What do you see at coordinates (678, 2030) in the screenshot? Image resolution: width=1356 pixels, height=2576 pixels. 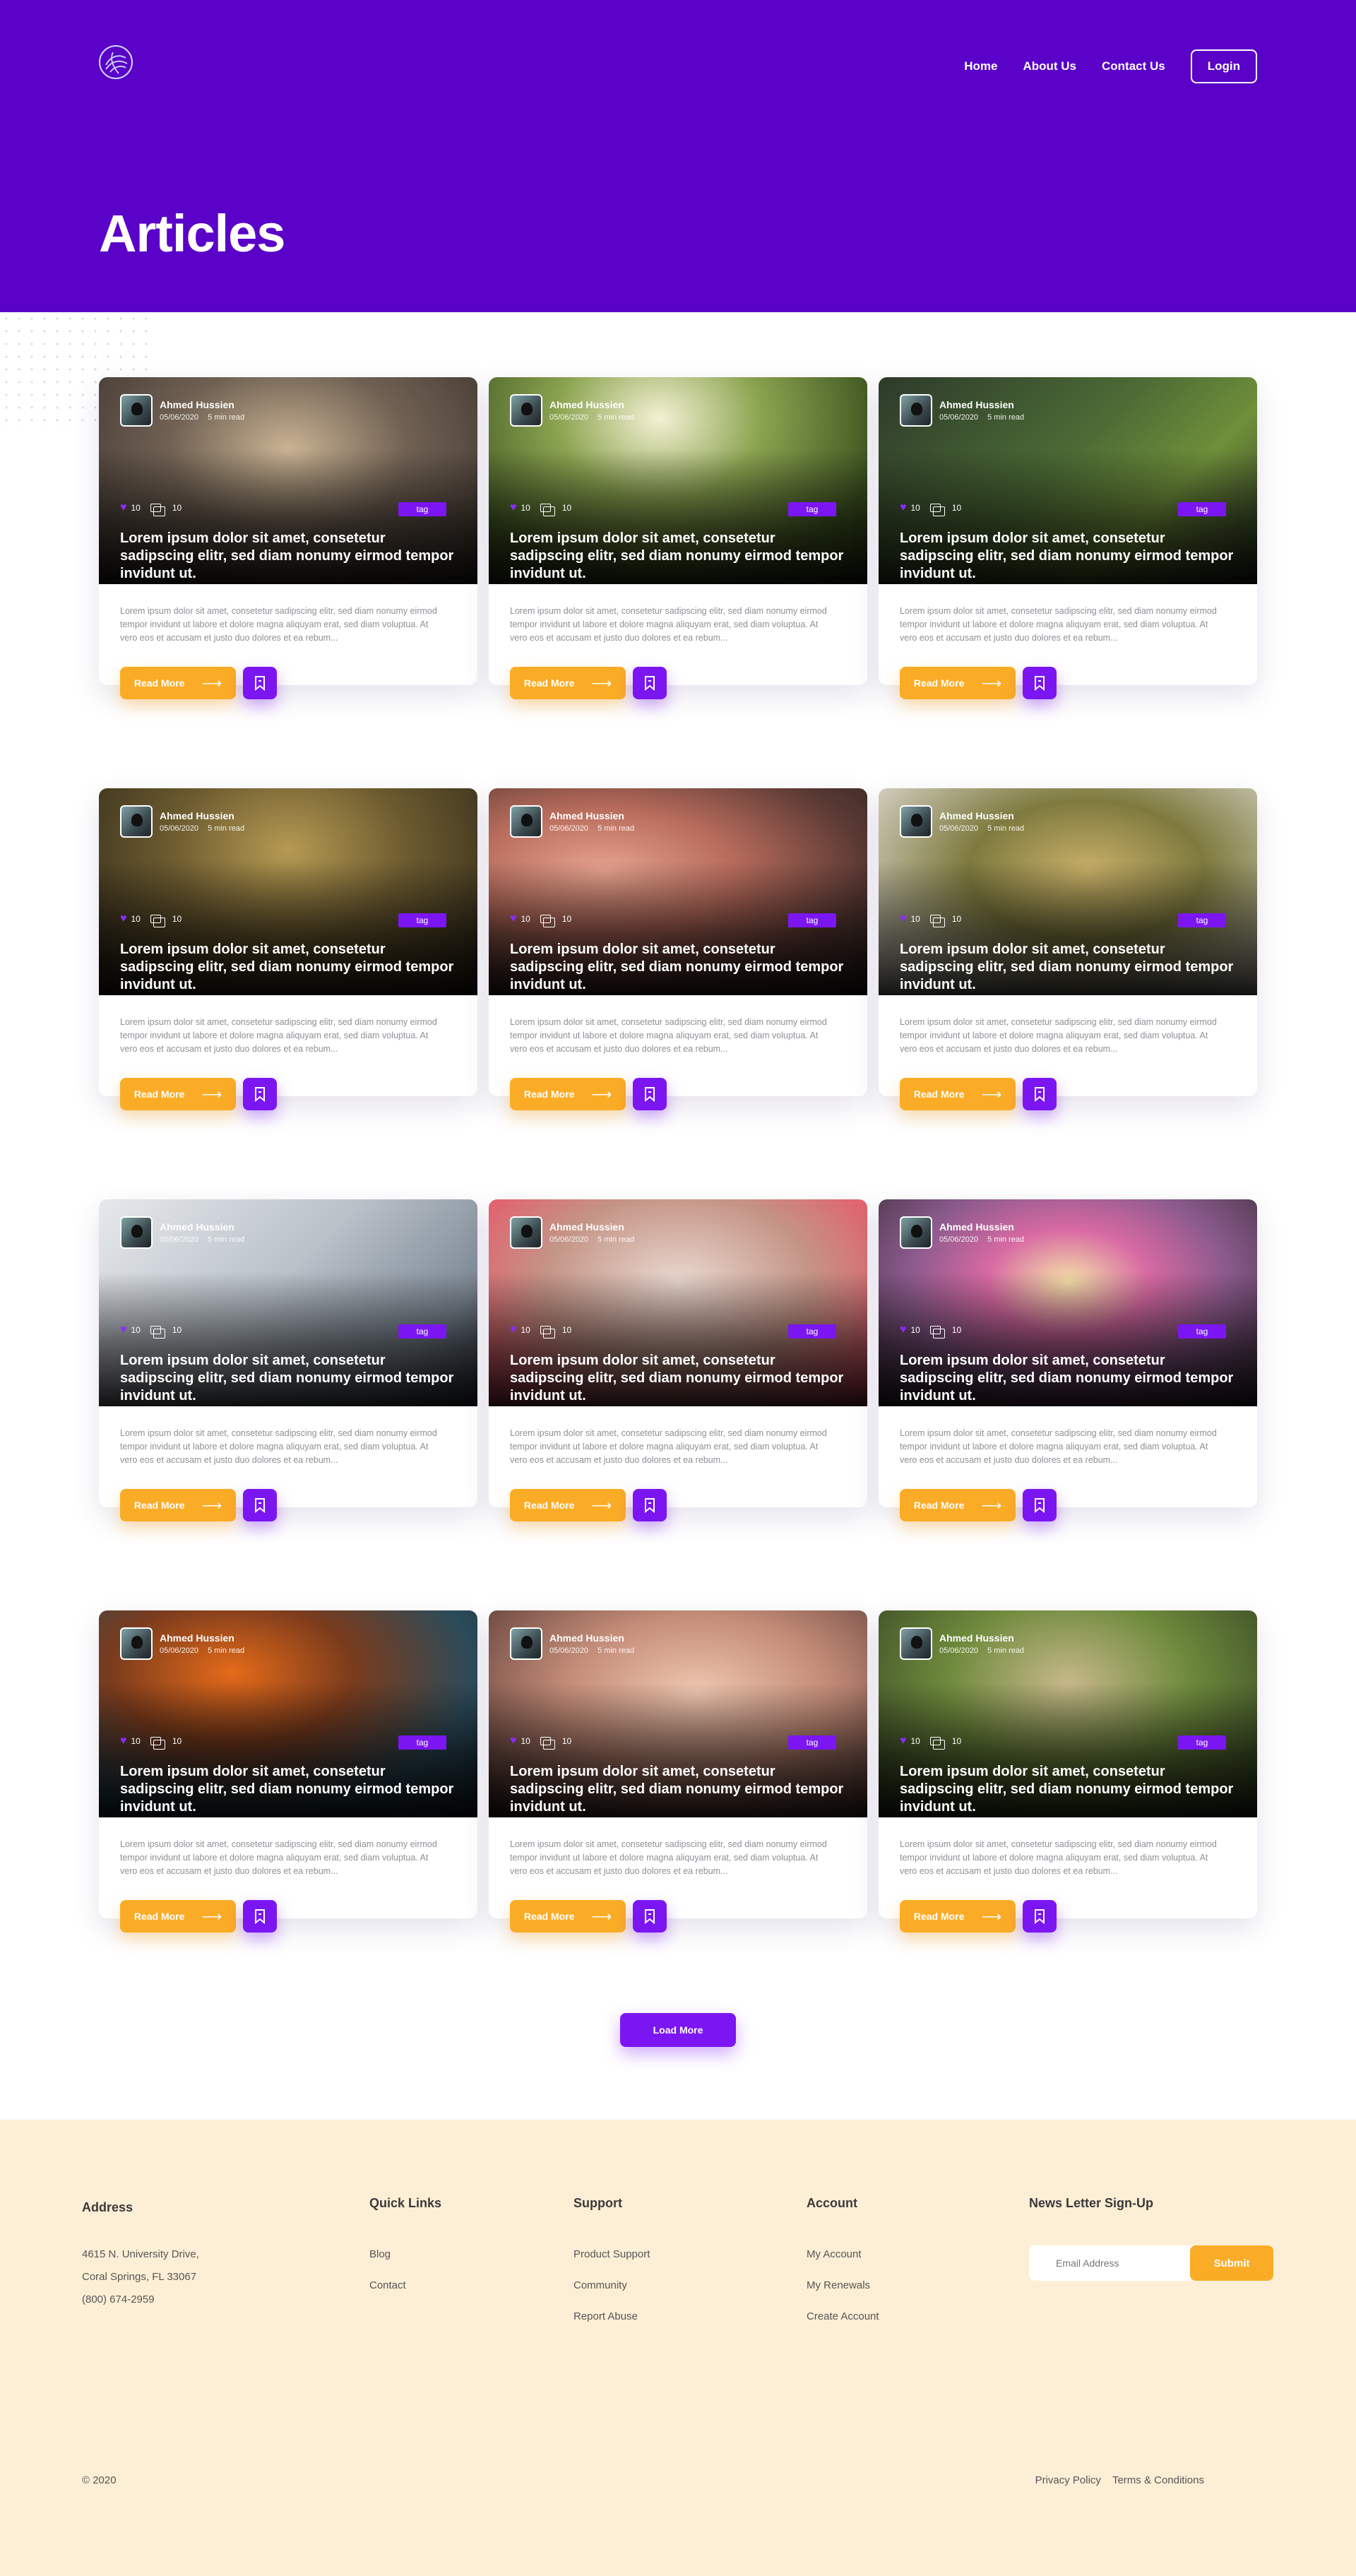 I see `load-more-button: Load More` at bounding box center [678, 2030].